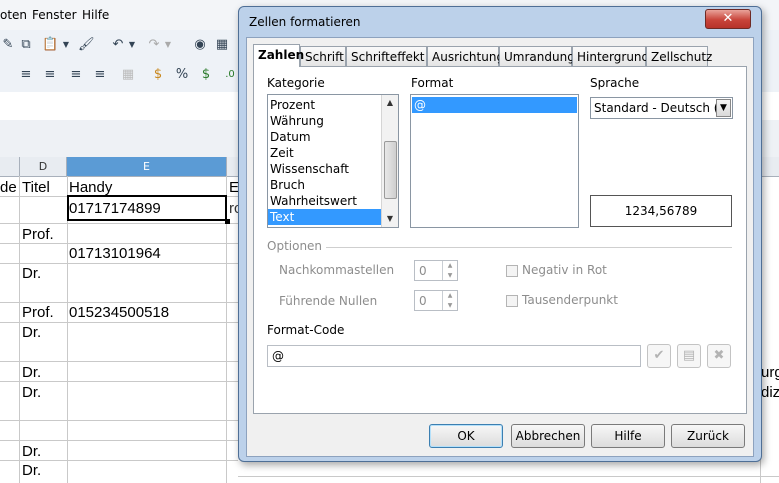 The height and width of the screenshot is (483, 779). I want to click on delete-icon: ✖, so click(719, 355).